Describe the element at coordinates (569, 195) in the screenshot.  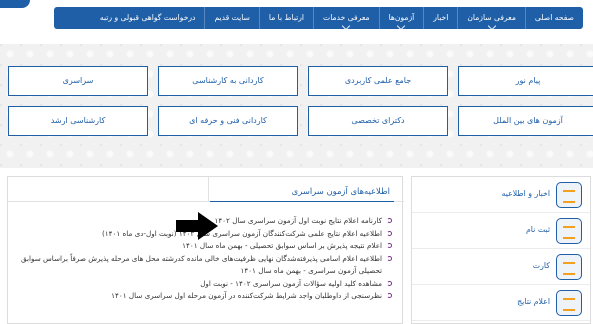
I see `news-icon` at that location.